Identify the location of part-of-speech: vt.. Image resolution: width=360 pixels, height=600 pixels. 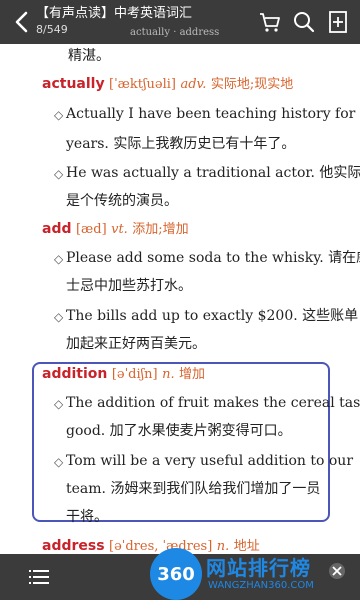
(119, 229).